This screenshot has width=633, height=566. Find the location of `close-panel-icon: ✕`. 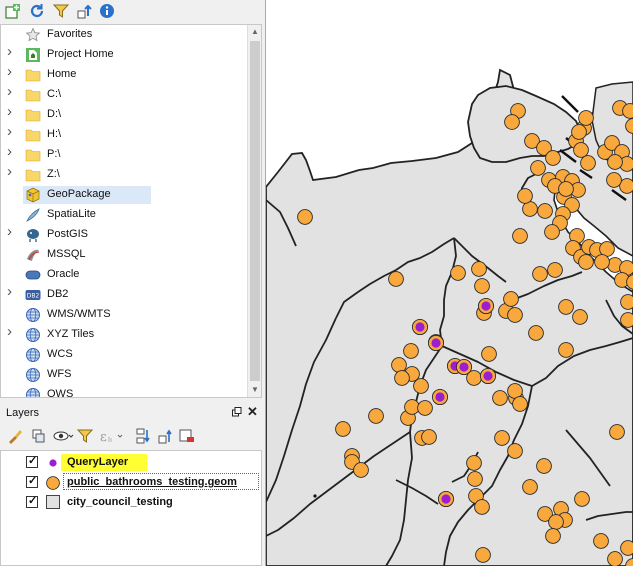

close-panel-icon: ✕ is located at coordinates (252, 412).